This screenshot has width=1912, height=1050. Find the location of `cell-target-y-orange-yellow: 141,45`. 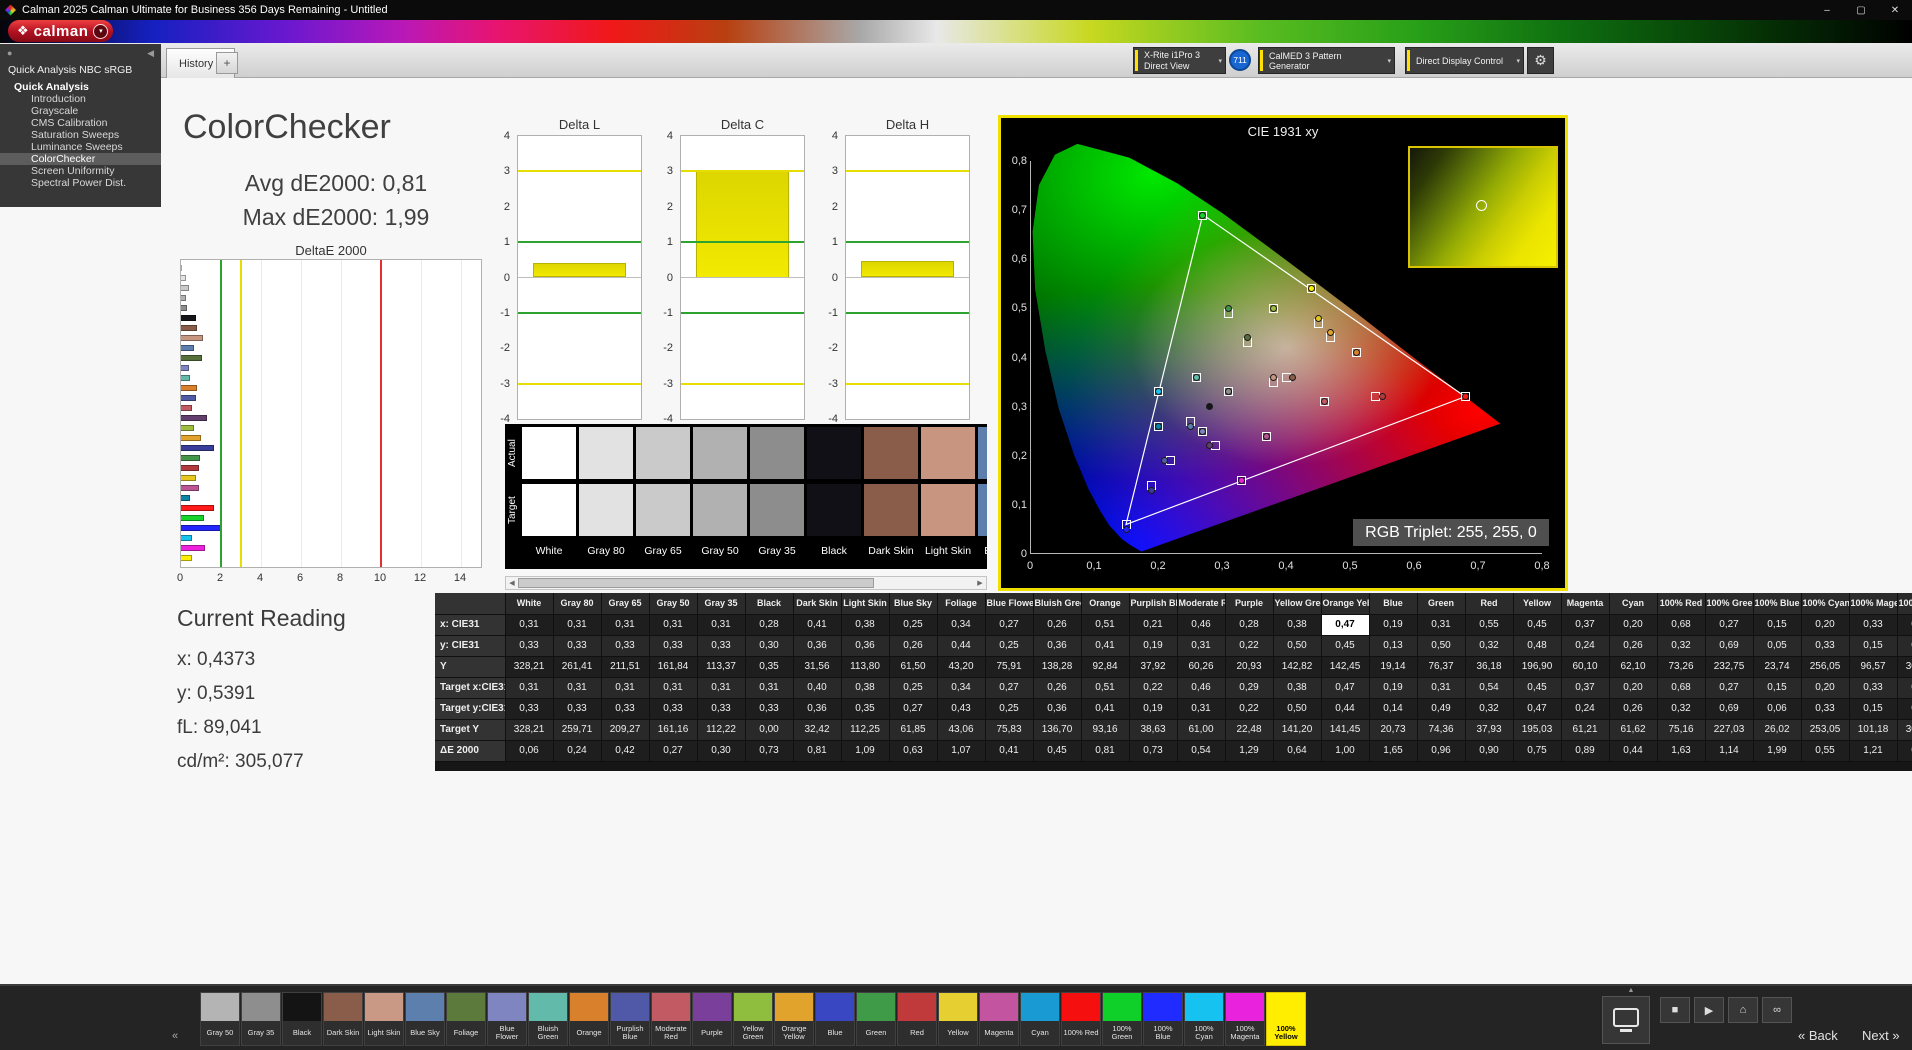

cell-target-y-orange-yellow: 141,45 is located at coordinates (1345, 730).